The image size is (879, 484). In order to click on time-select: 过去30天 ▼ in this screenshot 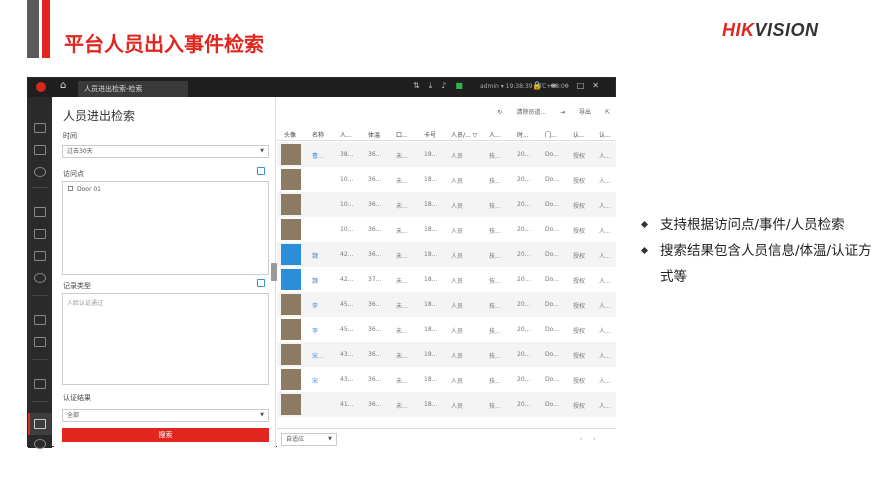, I will do `click(165, 151)`.